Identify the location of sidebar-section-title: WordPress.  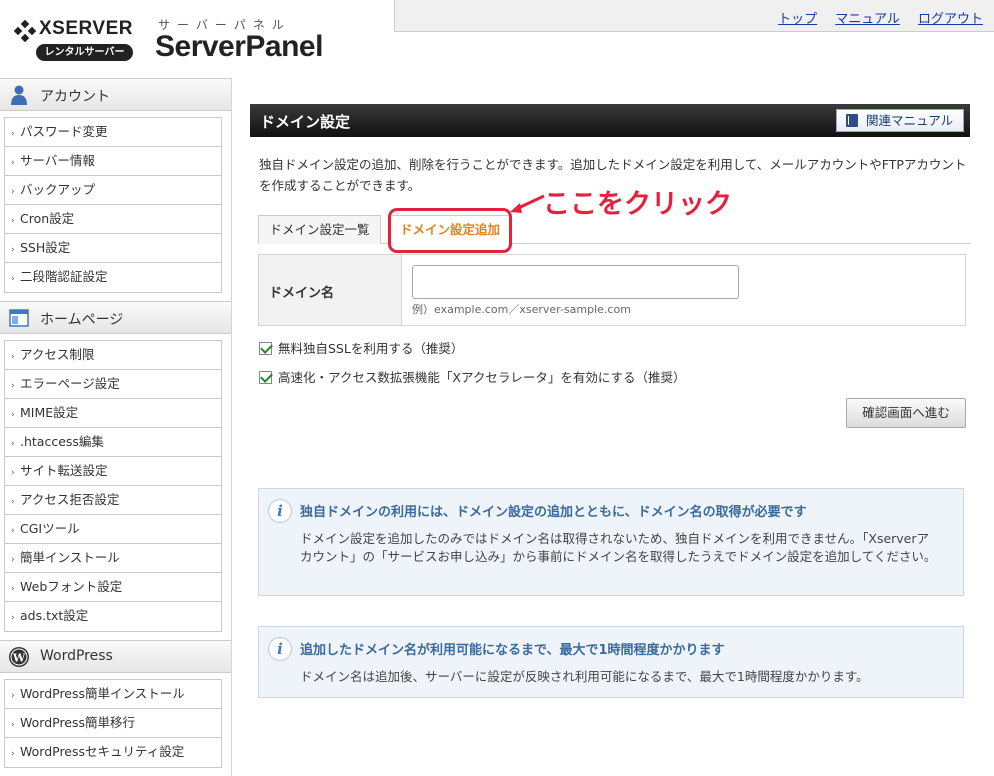
(76, 656).